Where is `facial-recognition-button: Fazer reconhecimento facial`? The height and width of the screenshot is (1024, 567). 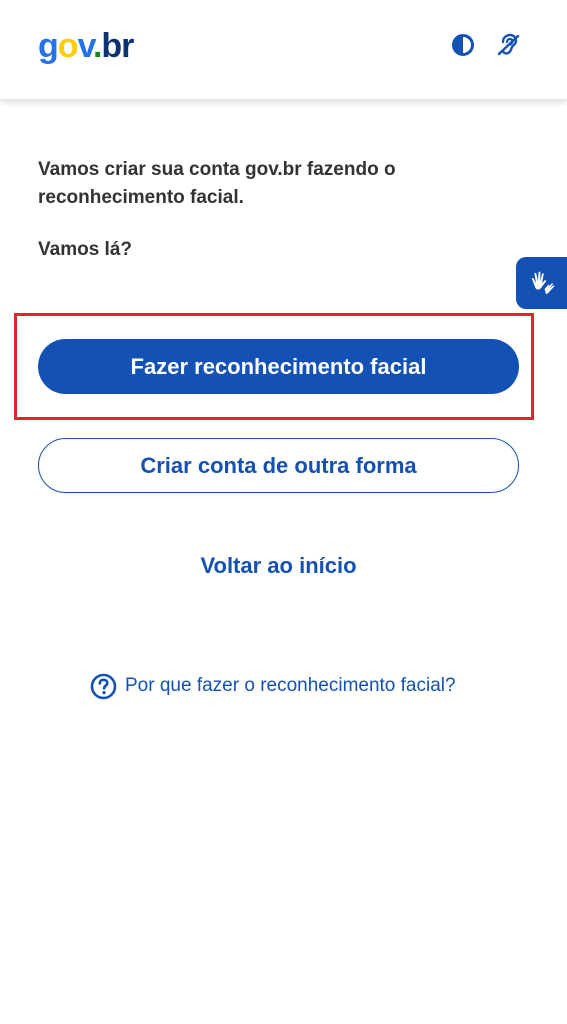 facial-recognition-button: Fazer reconhecimento facial is located at coordinates (278, 366).